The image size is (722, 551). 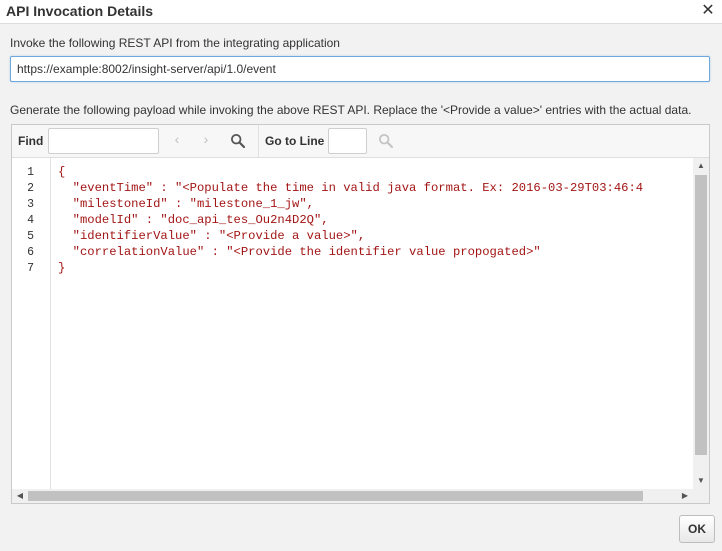 What do you see at coordinates (30, 268) in the screenshot?
I see `line-number: 7` at bounding box center [30, 268].